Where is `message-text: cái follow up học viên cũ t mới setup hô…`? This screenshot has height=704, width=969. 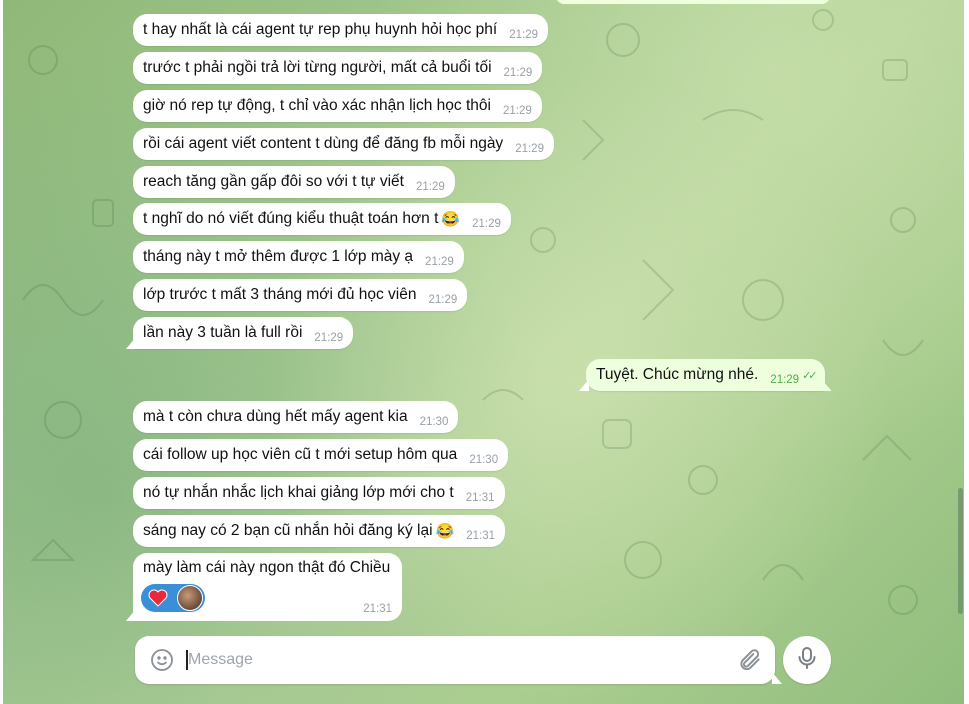
message-text: cái follow up học viên cũ t mới setup hô… is located at coordinates (300, 454).